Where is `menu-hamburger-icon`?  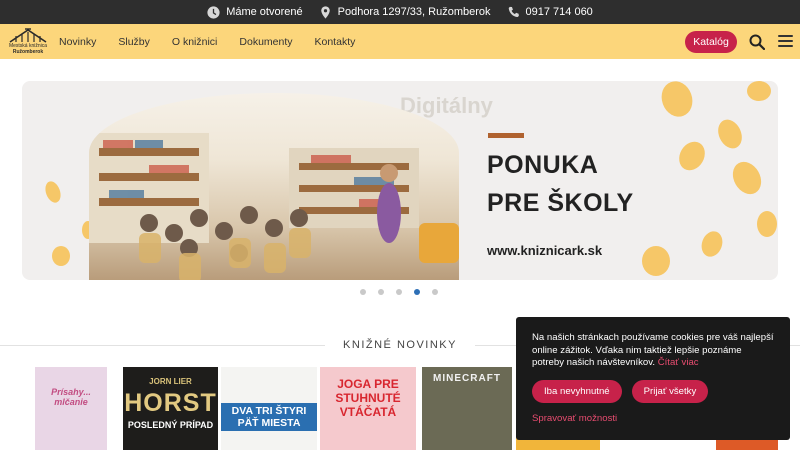
menu-hamburger-icon is located at coordinates (785, 41).